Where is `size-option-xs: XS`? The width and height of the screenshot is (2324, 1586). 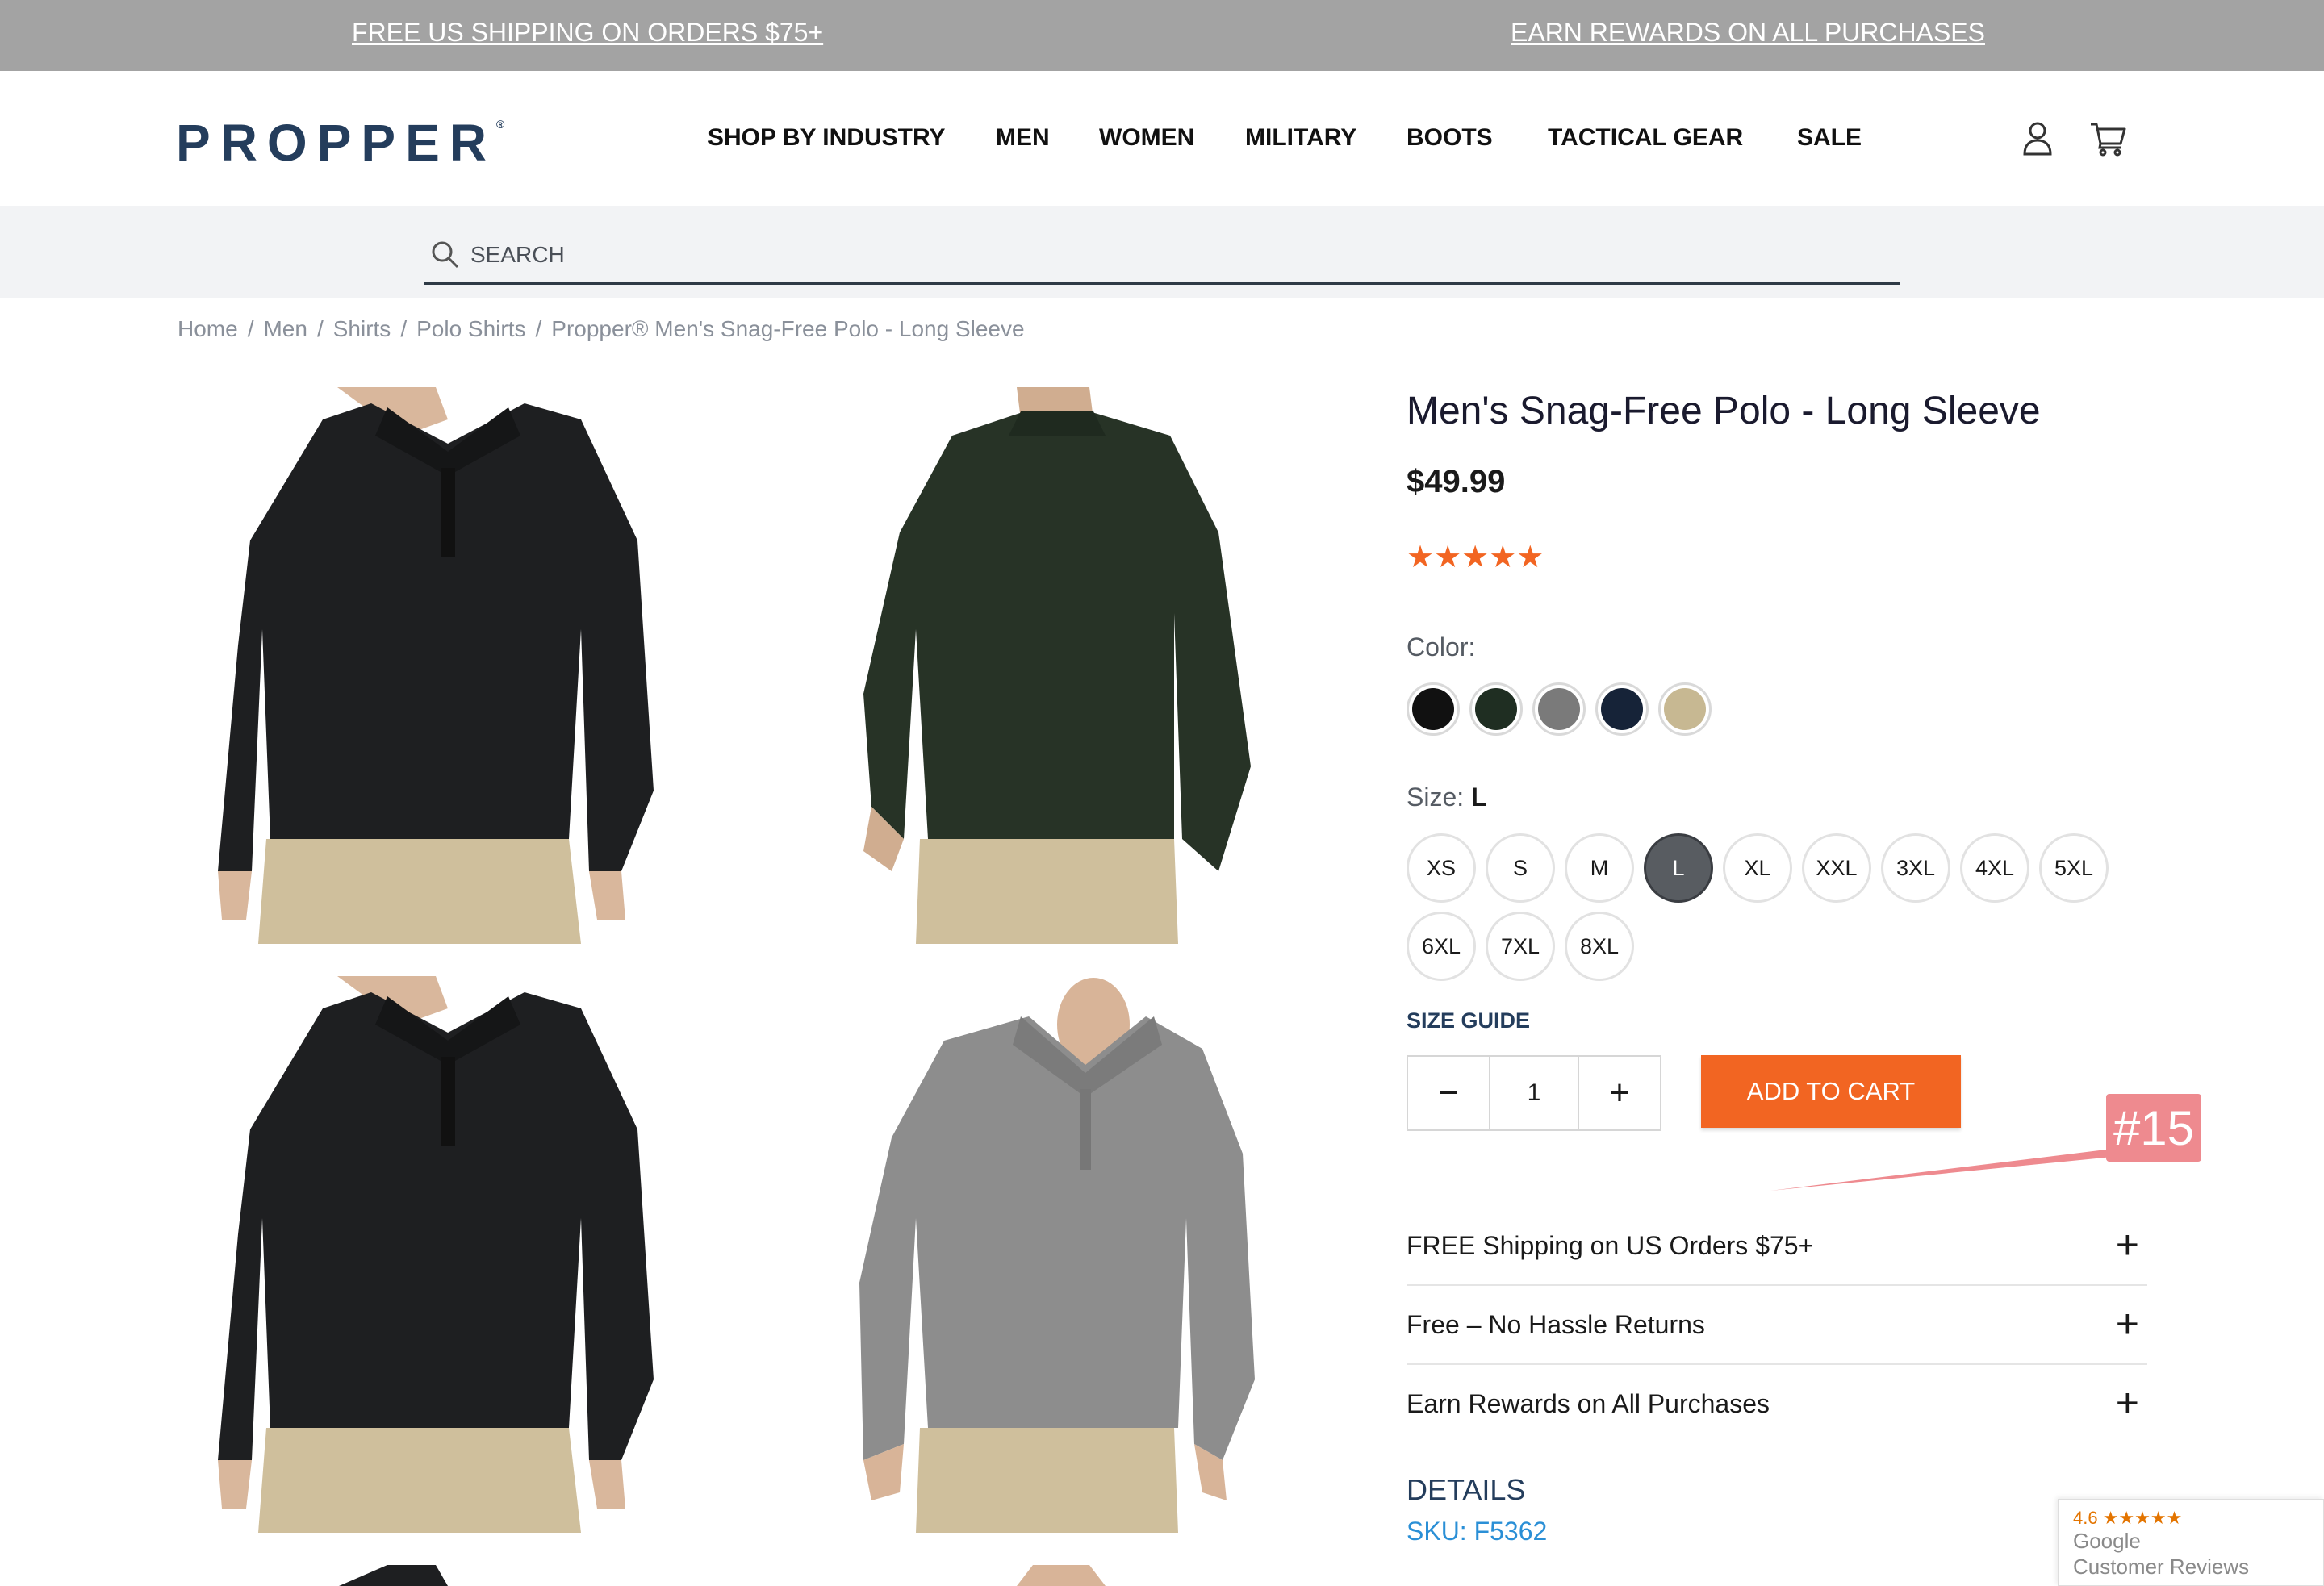
size-option-xs: XS is located at coordinates (1442, 868).